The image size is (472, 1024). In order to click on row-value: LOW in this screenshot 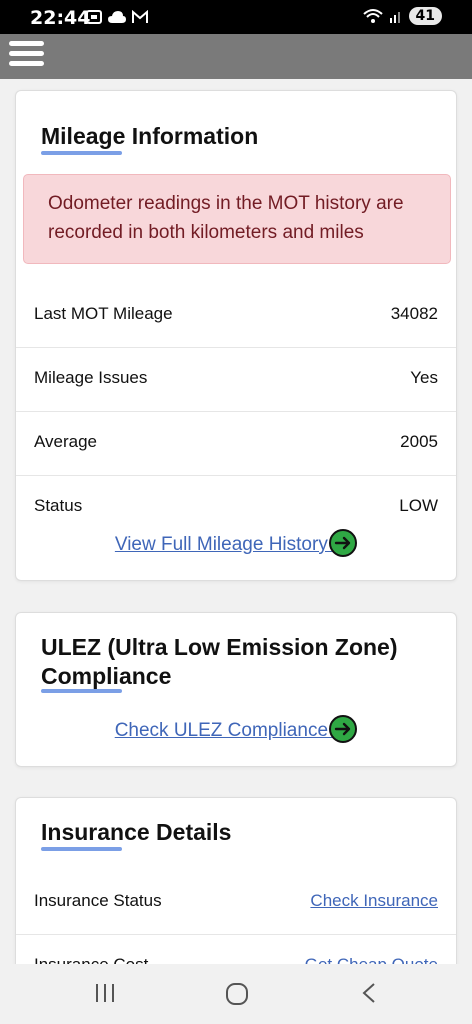, I will do `click(418, 505)`.